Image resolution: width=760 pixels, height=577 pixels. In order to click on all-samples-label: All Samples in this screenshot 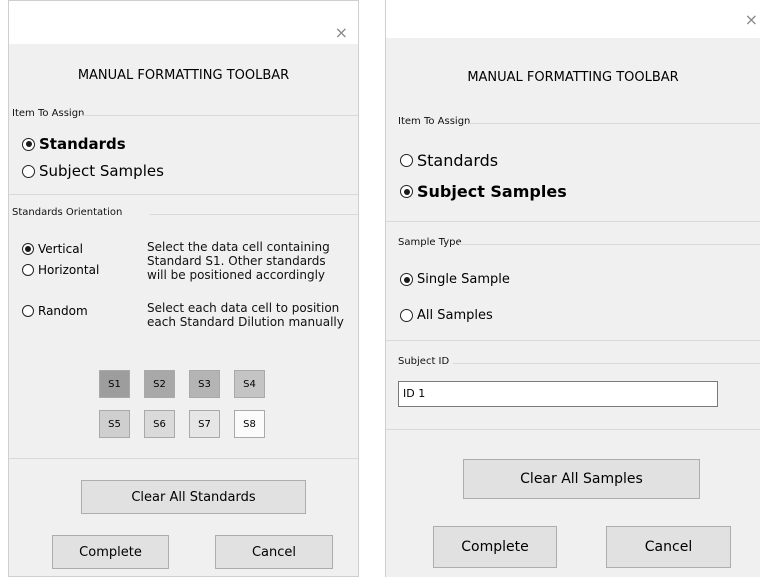, I will do `click(455, 315)`.